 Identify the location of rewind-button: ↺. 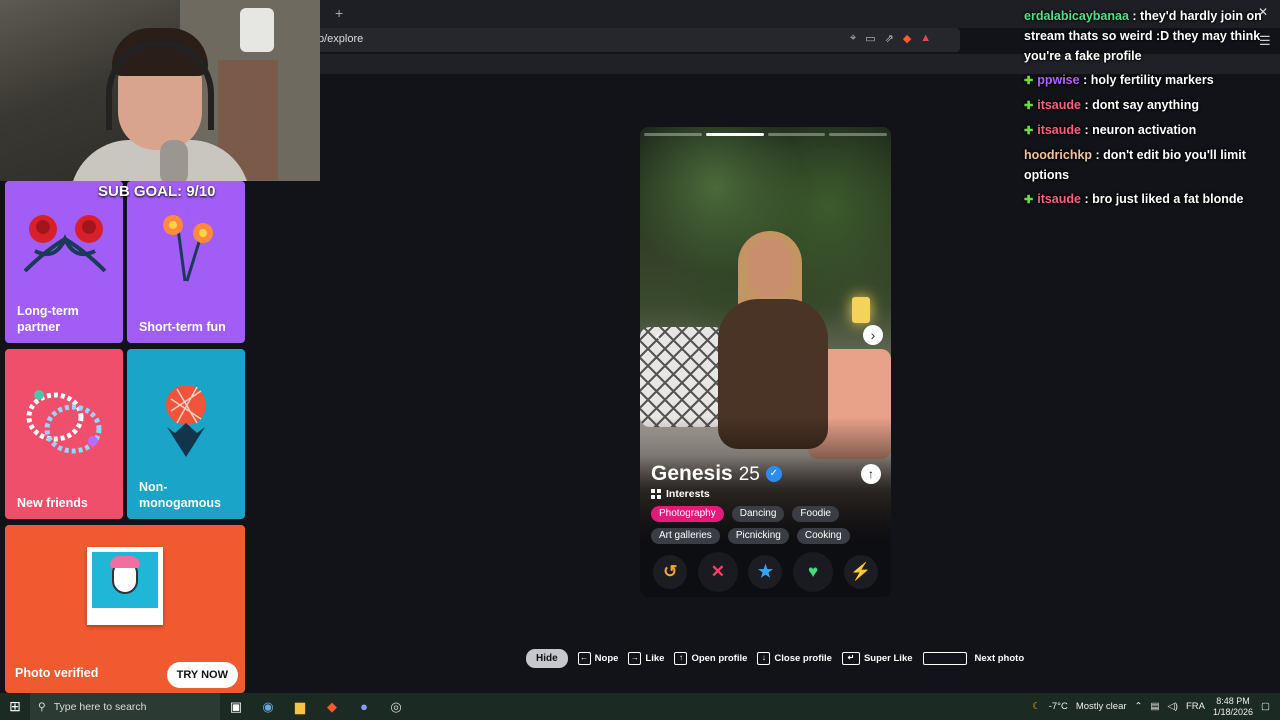
(670, 572).